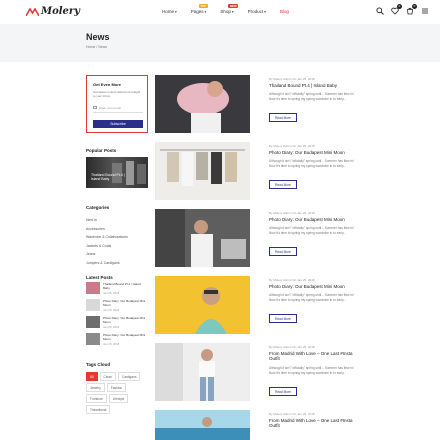 This screenshot has width=440, height=440. I want to click on newsletter-title: Get Even More, so click(107, 84).